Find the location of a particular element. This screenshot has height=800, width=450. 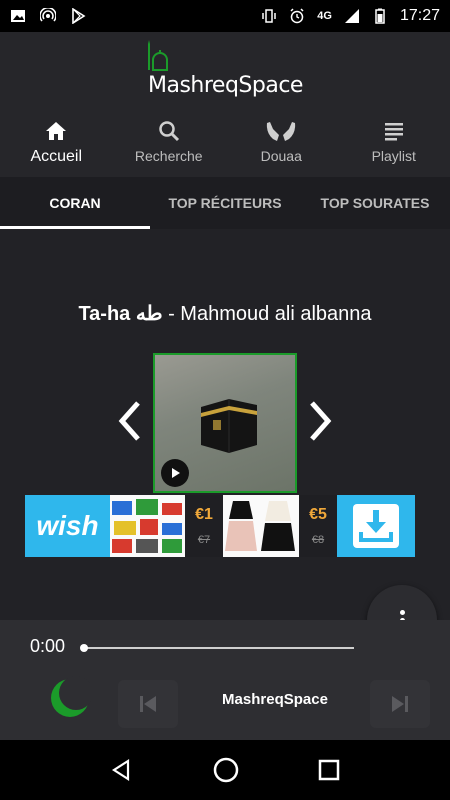

tab-top-reciteurs: TOP RÉCITEURS is located at coordinates (225, 203).